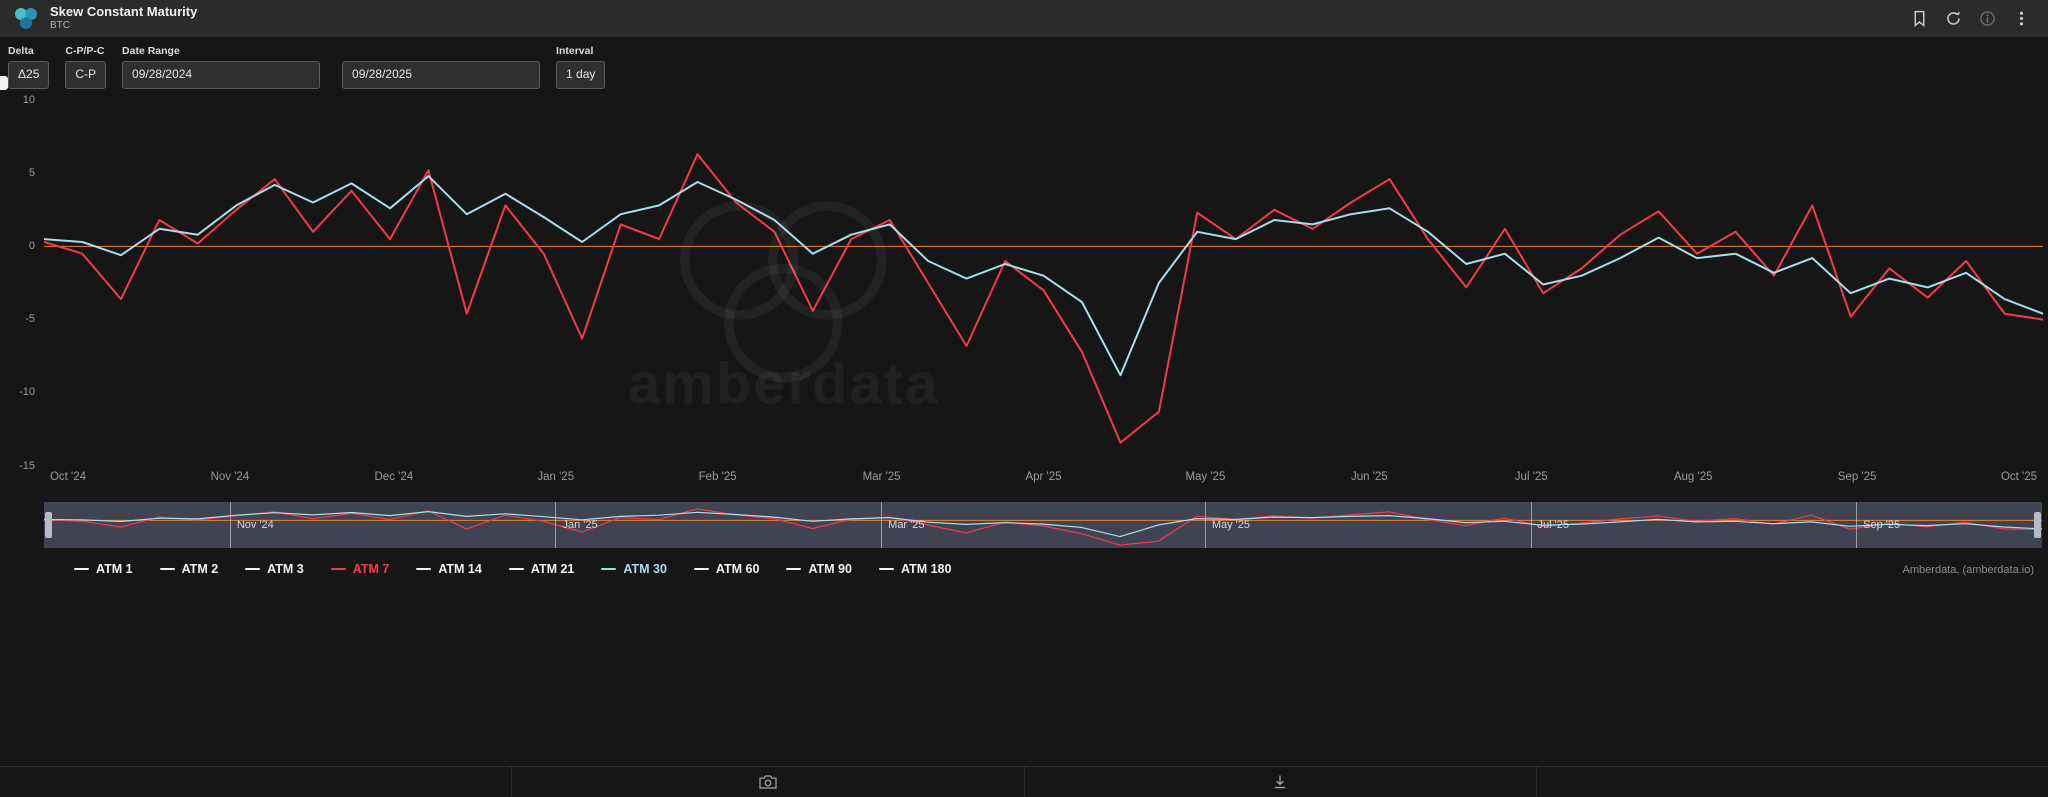 The height and width of the screenshot is (797, 2048). Describe the element at coordinates (200, 568) in the screenshot. I see `legend-label: ATM 2` at that location.